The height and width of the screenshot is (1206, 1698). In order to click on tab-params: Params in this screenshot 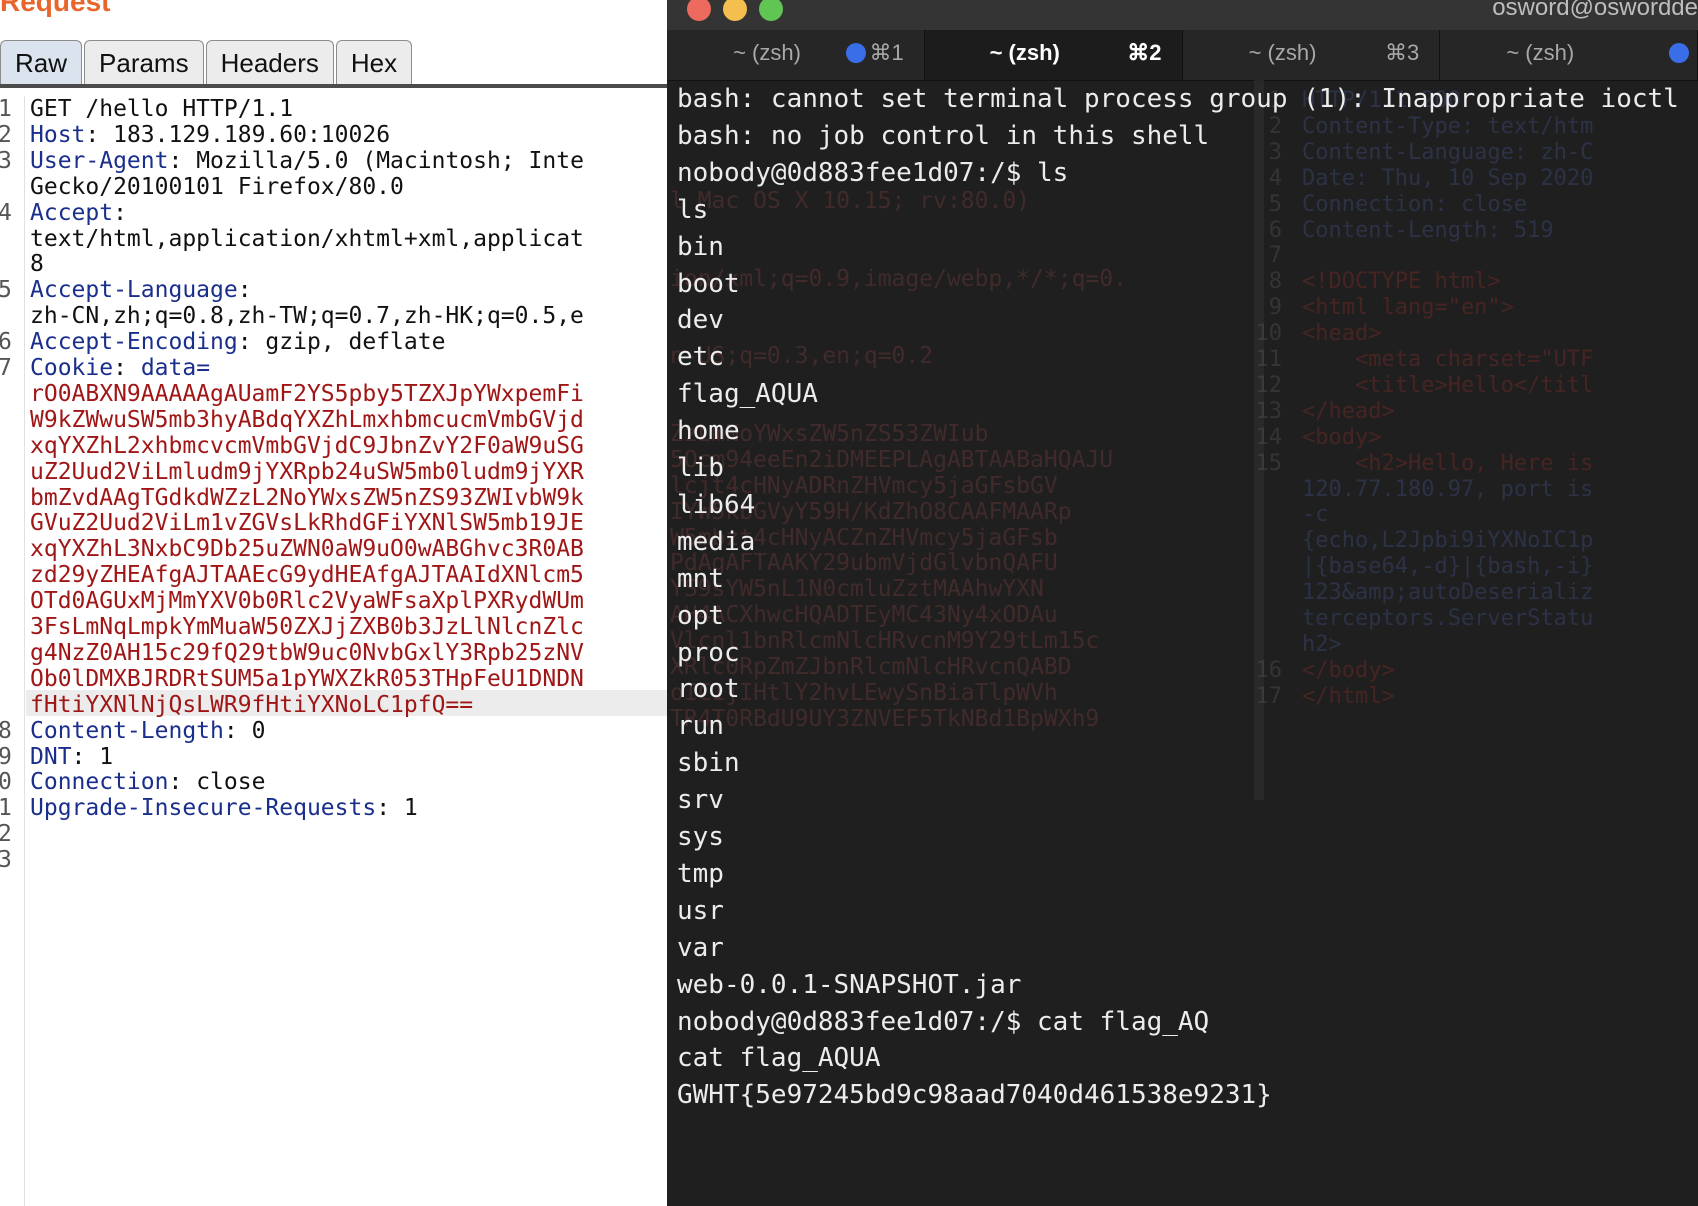, I will do `click(144, 62)`.